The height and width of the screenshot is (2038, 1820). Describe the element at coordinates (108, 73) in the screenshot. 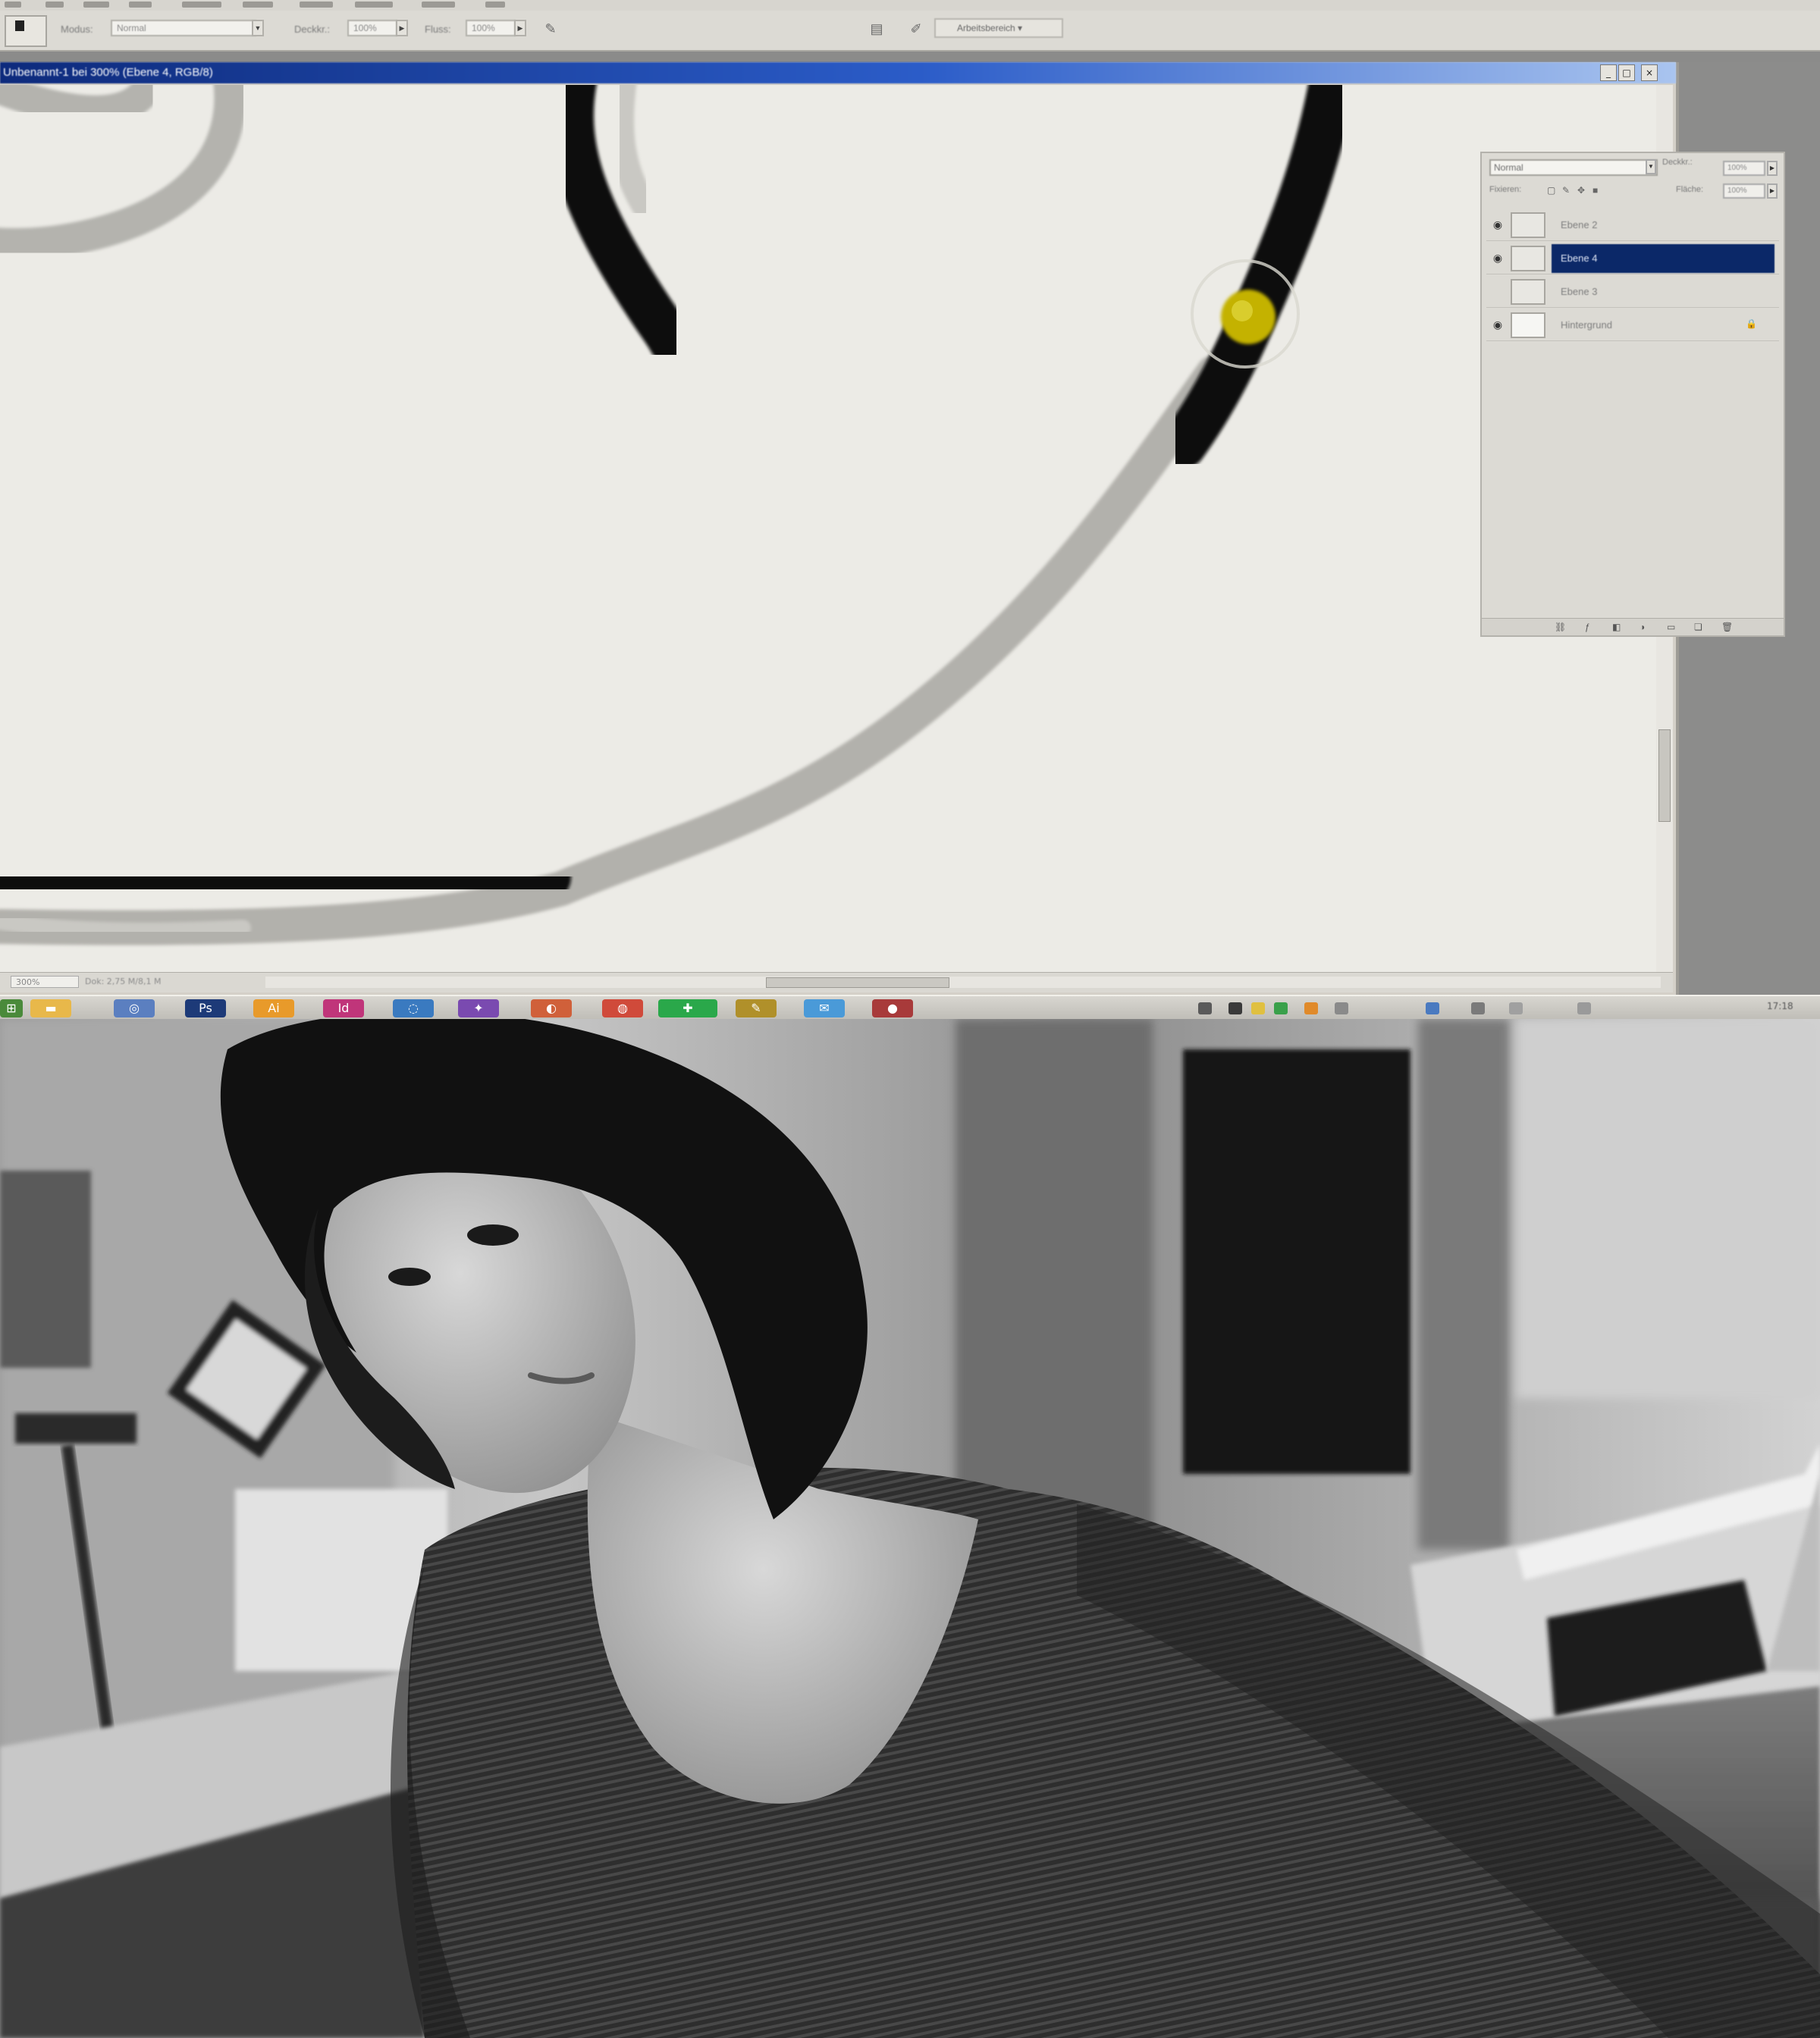

I see `document-title: Unbenannt-1 bei 300% (Ebene 4, RGB/8)` at that location.